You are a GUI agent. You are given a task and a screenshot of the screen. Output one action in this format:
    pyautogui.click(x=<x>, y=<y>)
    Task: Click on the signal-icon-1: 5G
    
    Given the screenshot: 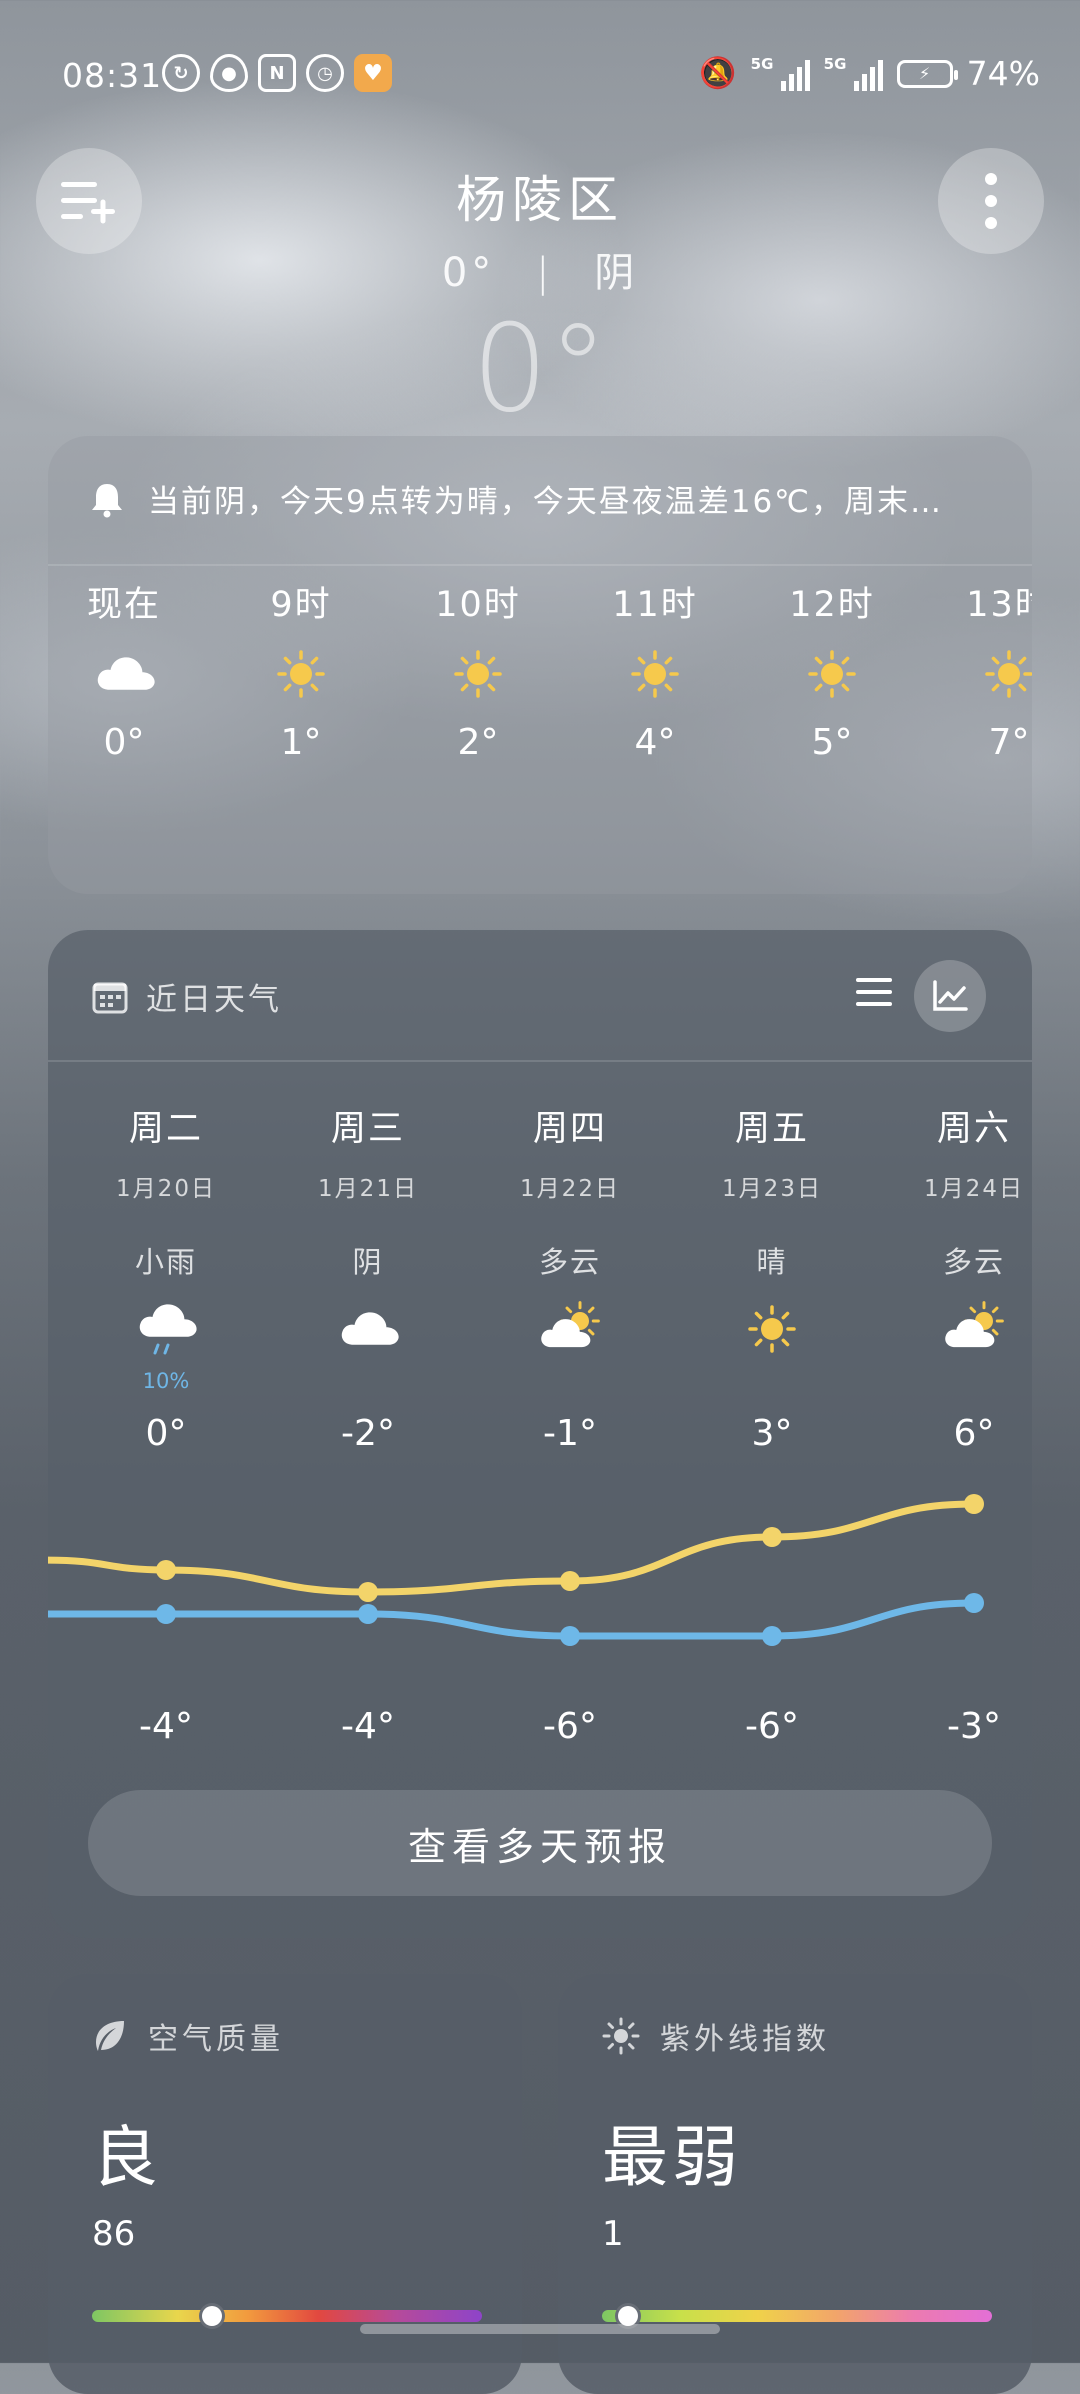 What is the action you would take?
    pyautogui.click(x=780, y=72)
    